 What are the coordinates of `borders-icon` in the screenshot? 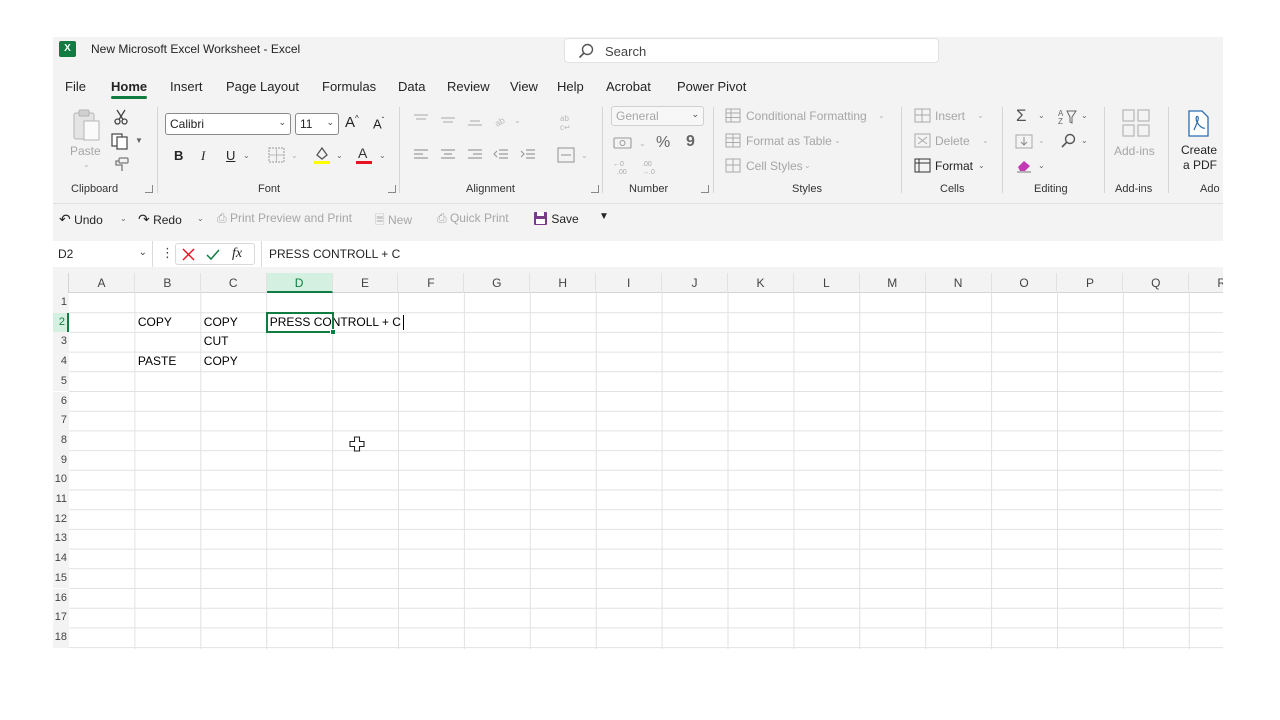 It's located at (276, 155).